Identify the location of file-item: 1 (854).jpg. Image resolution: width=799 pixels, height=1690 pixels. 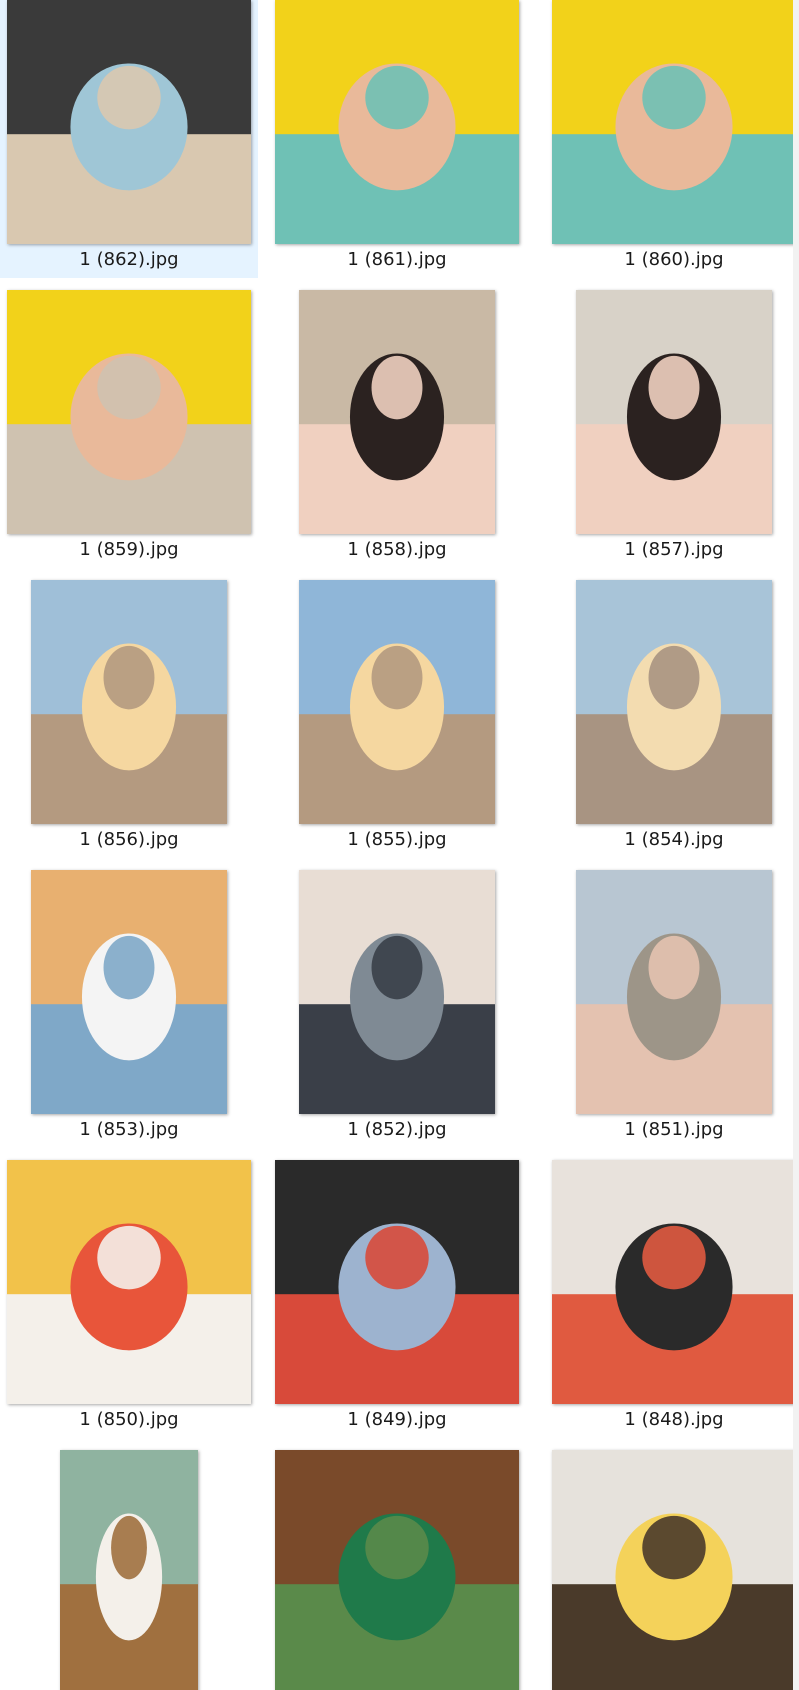
(672, 719).